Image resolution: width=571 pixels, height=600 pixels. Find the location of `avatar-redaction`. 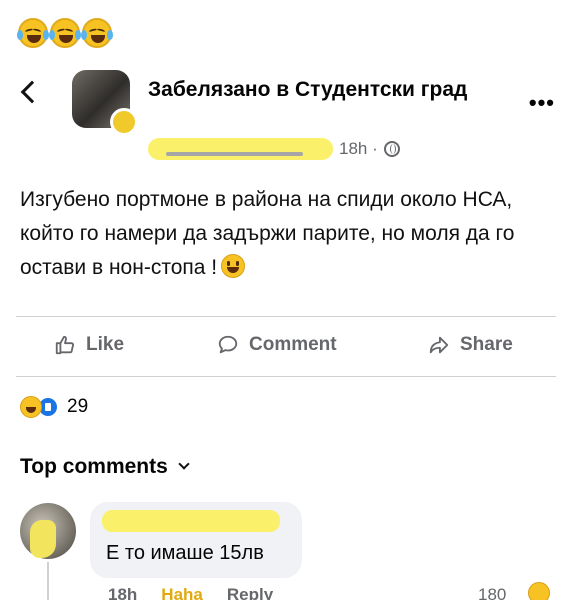

avatar-redaction is located at coordinates (43, 539).